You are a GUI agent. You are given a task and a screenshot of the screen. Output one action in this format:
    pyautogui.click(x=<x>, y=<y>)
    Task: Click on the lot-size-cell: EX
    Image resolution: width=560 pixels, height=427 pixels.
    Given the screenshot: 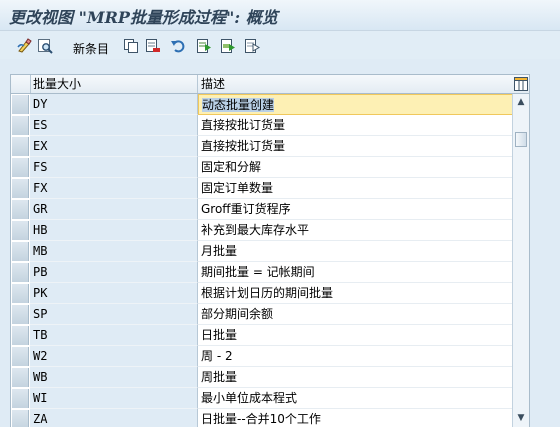 What is the action you would take?
    pyautogui.click(x=114, y=146)
    